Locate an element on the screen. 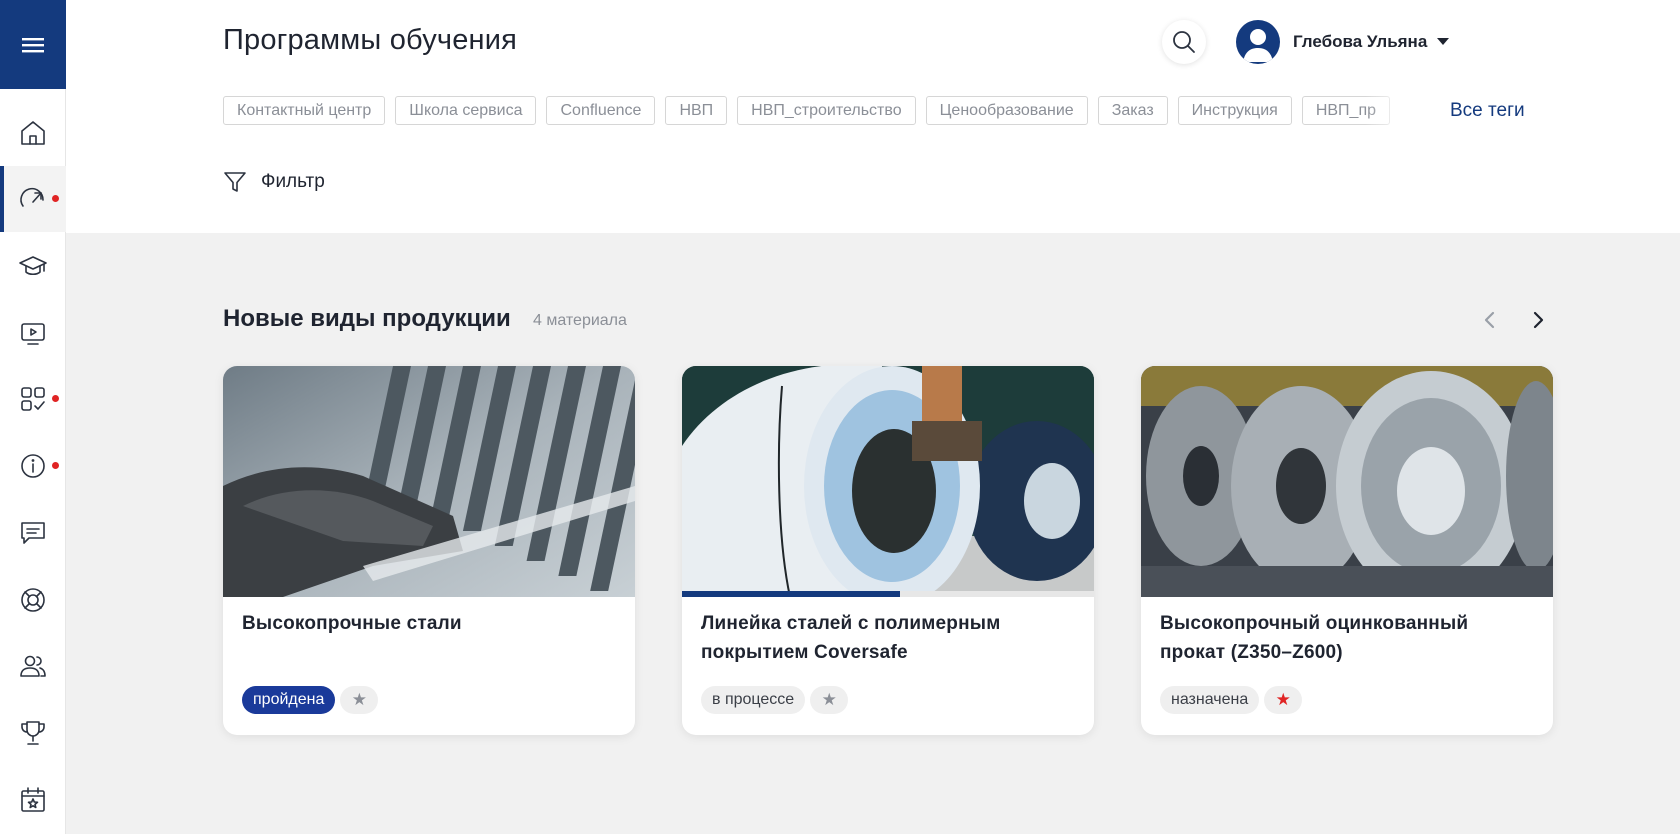  card-footer: назначена ★ is located at coordinates (1231, 700).